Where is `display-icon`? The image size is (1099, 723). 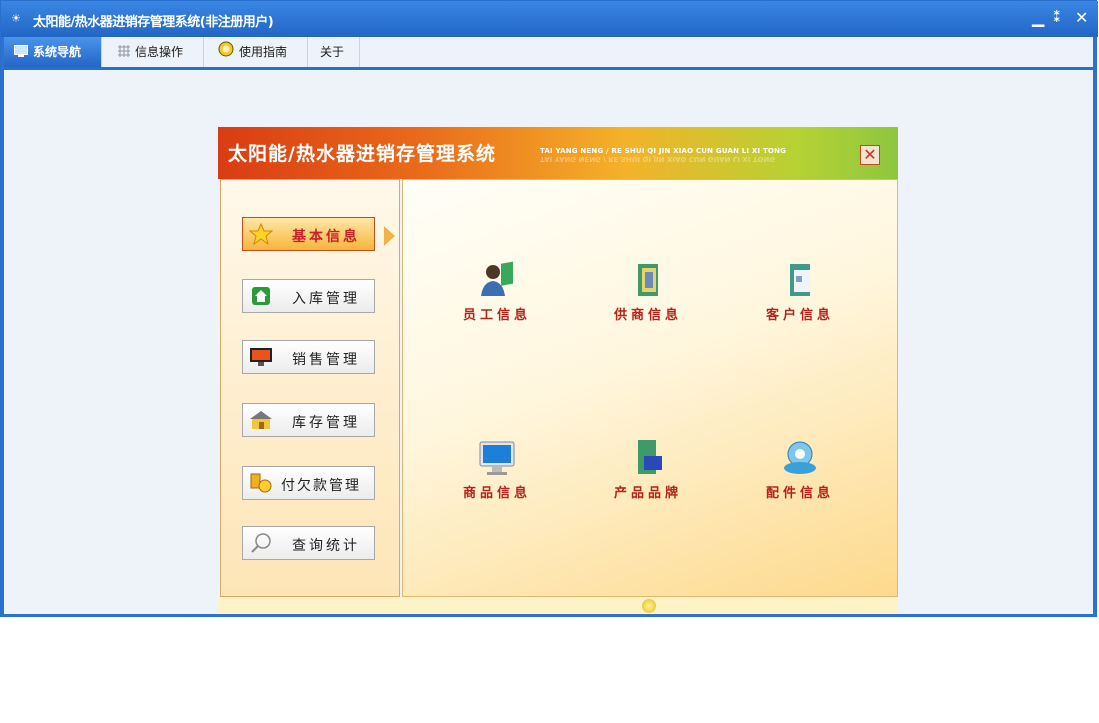
display-icon is located at coordinates (261, 357).